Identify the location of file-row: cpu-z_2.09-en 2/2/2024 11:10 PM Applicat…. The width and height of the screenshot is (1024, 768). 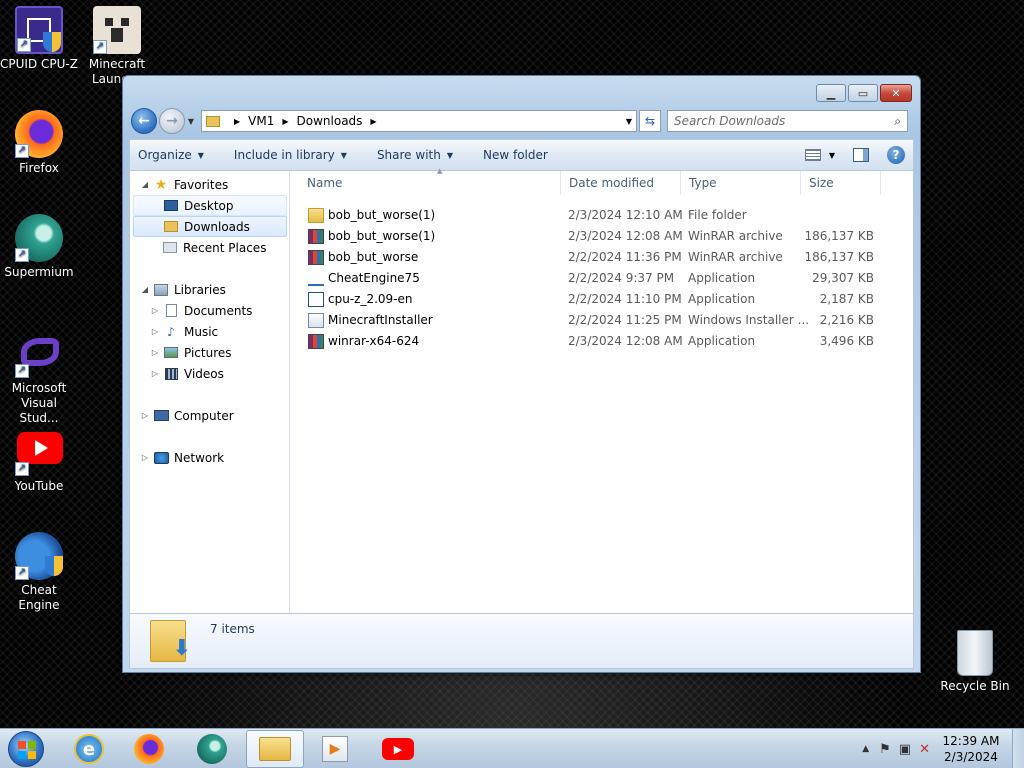
(582, 299).